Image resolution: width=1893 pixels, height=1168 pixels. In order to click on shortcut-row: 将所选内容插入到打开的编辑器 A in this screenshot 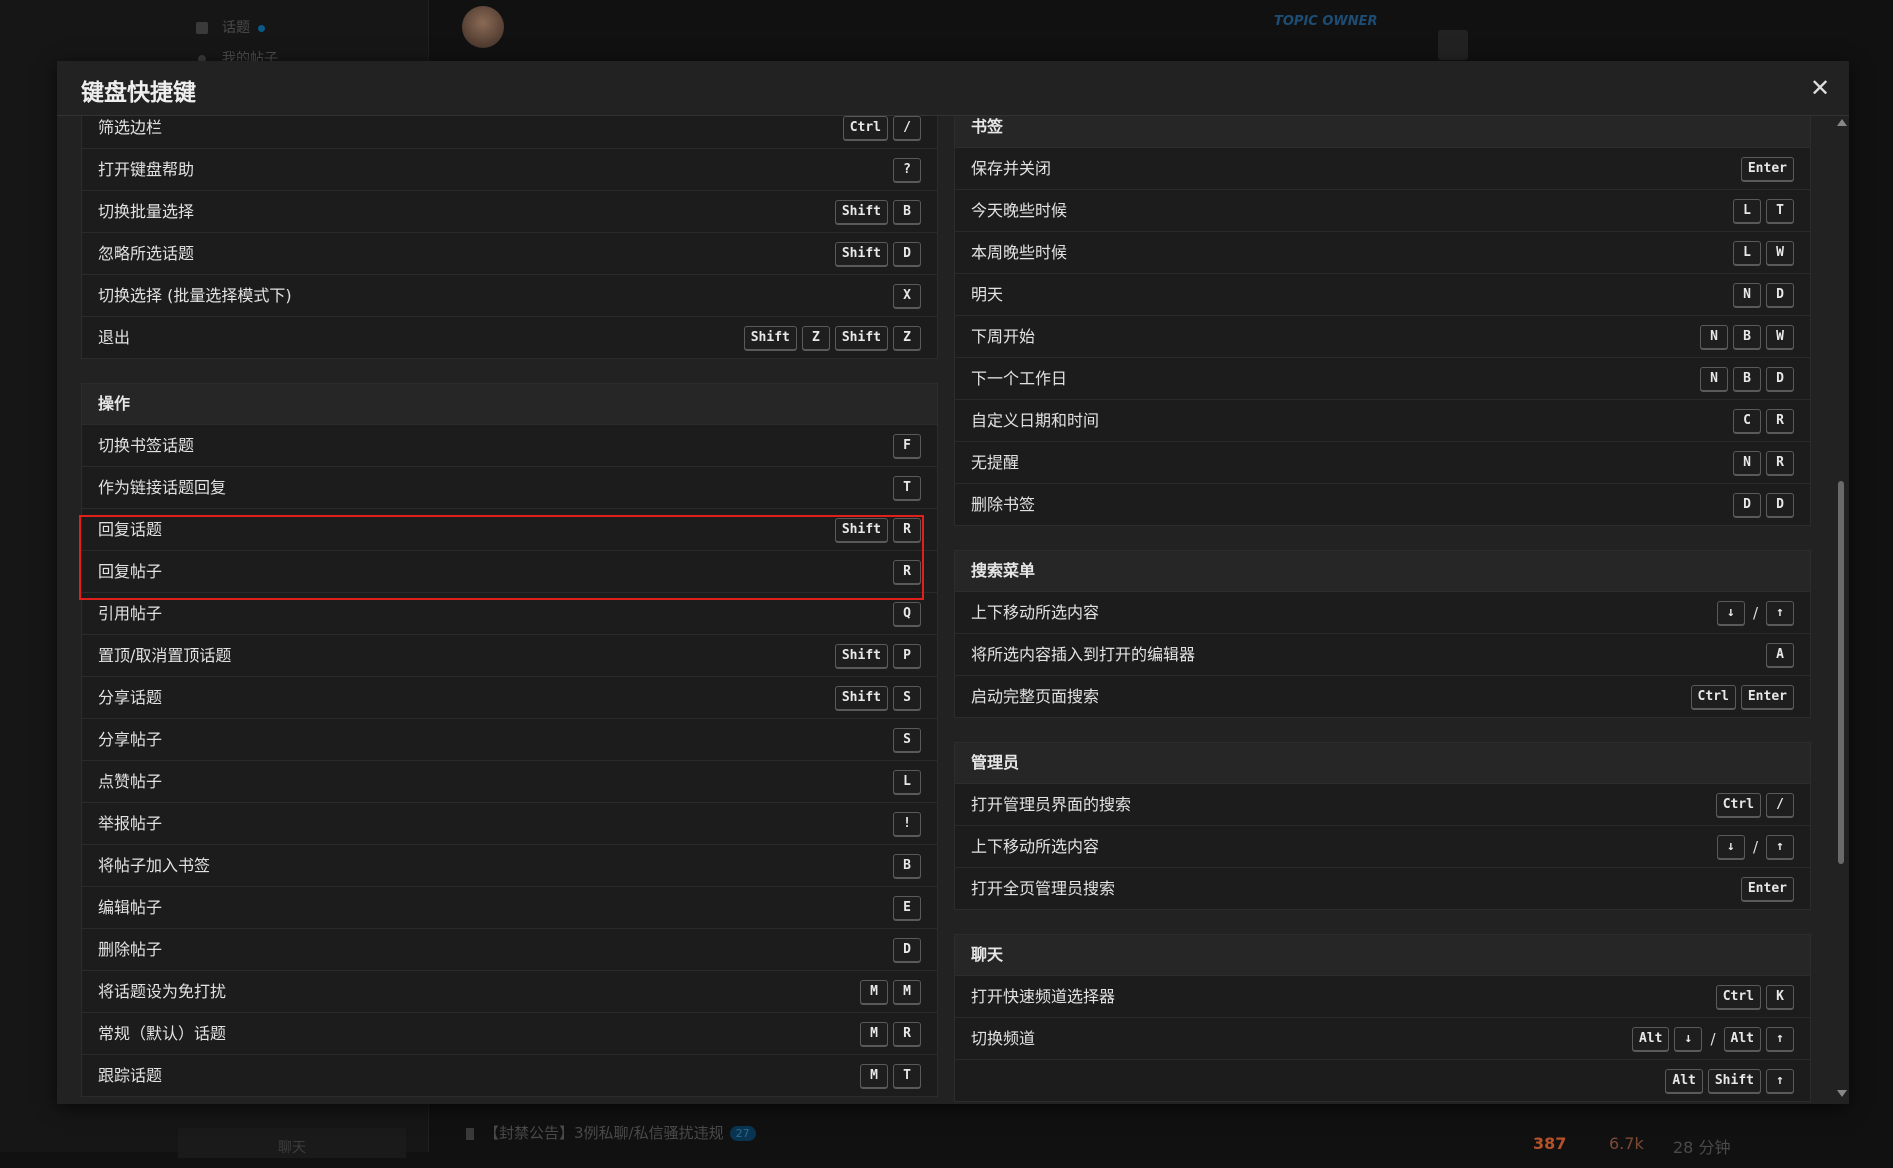, I will do `click(1382, 655)`.